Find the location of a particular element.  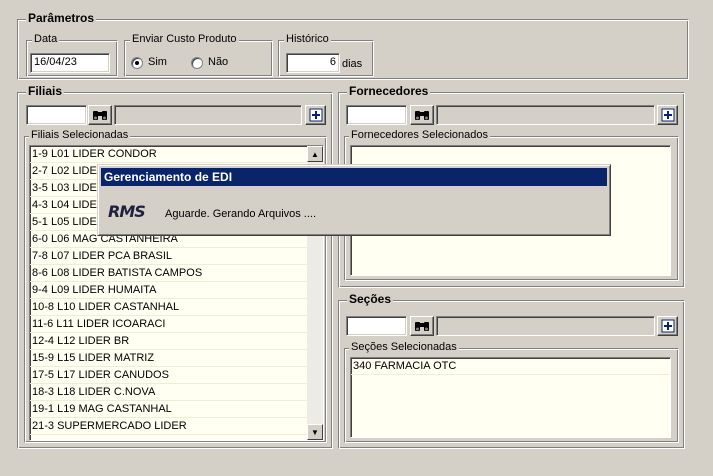

secoes-search-input is located at coordinates (376, 326).